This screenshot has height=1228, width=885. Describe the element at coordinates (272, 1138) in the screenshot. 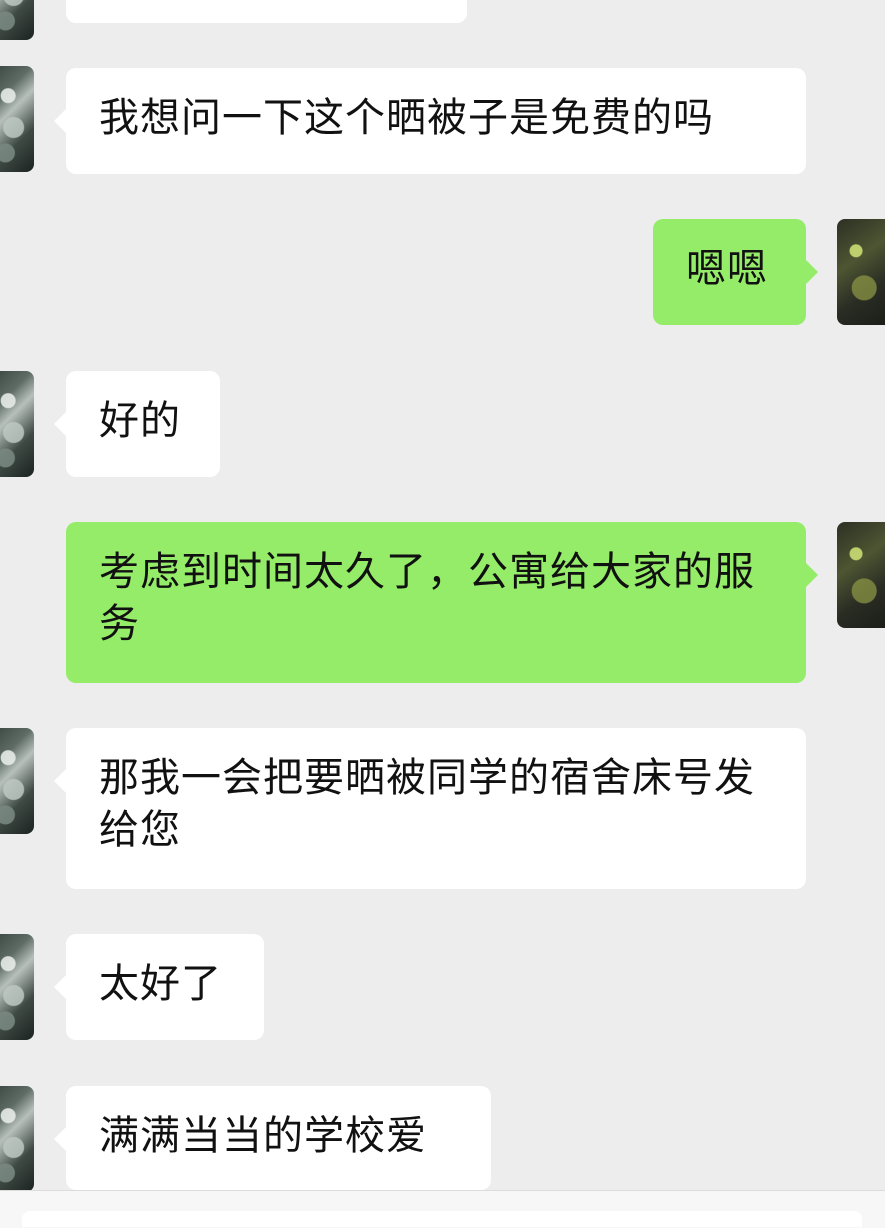

I see `message-bubble-received: 满满当当的学校爱` at that location.